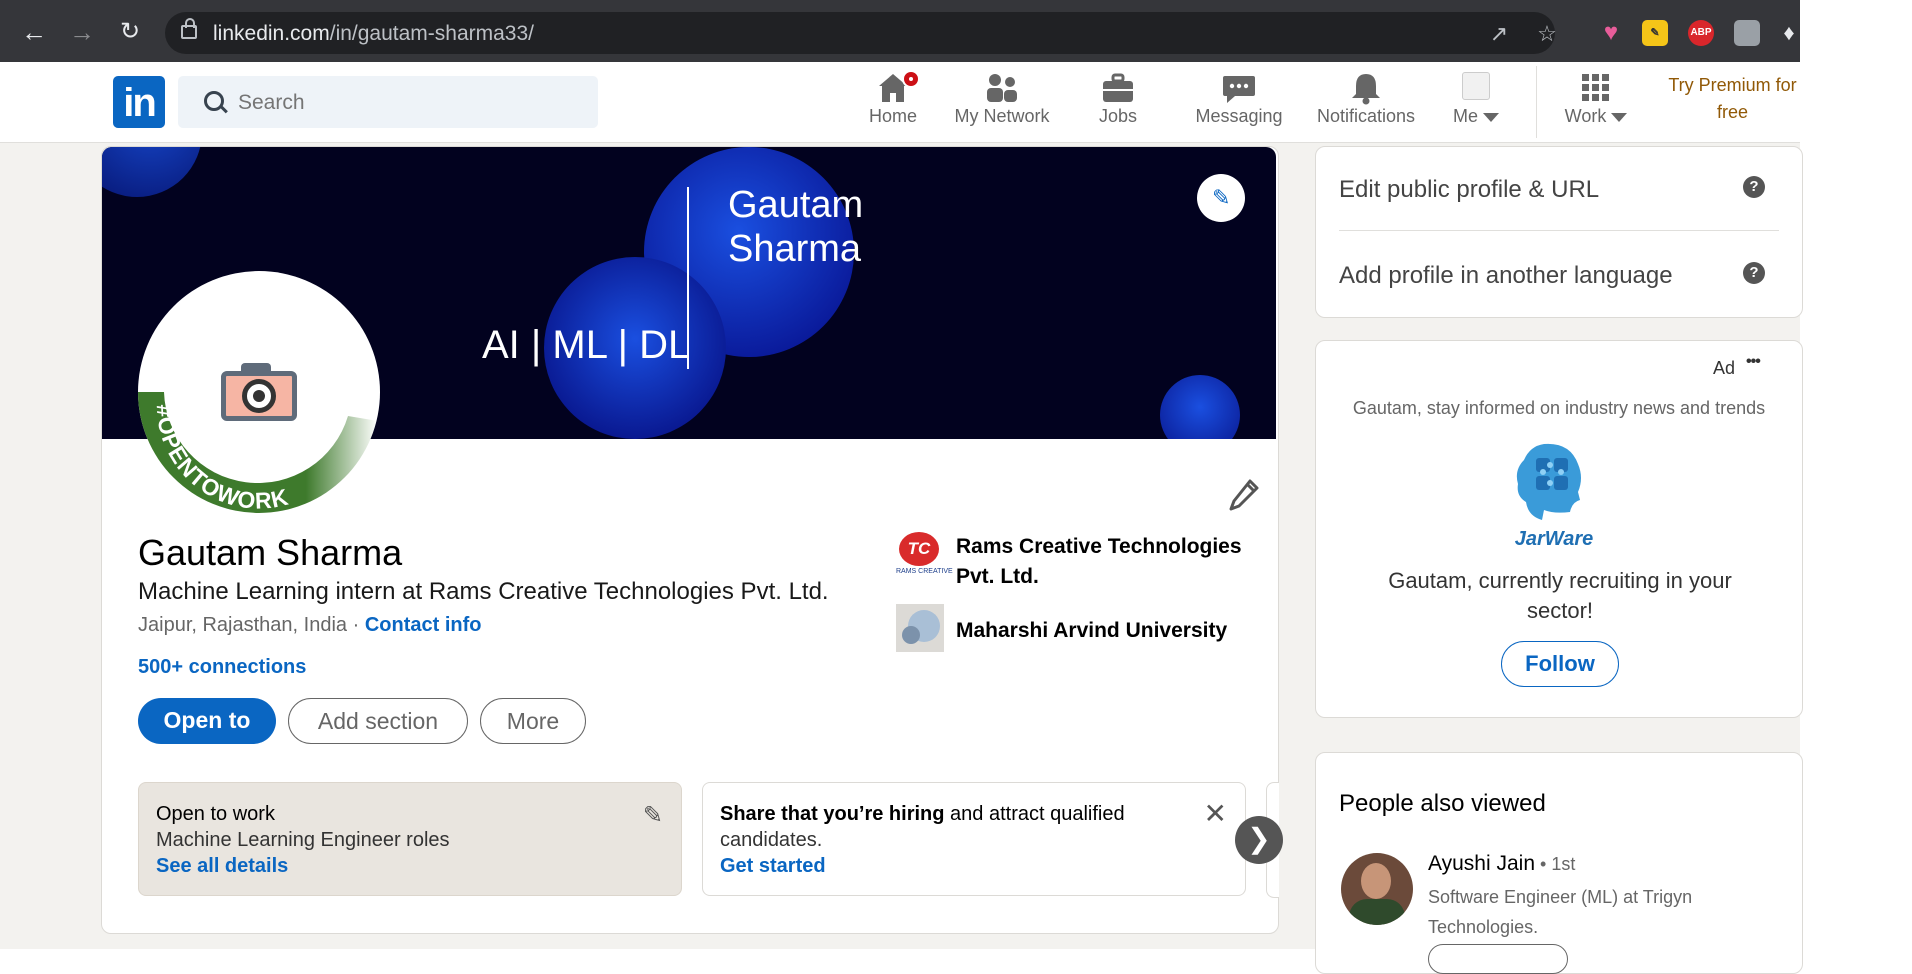  Describe the element at coordinates (207, 721) in the screenshot. I see `open-to-button: Open to` at that location.